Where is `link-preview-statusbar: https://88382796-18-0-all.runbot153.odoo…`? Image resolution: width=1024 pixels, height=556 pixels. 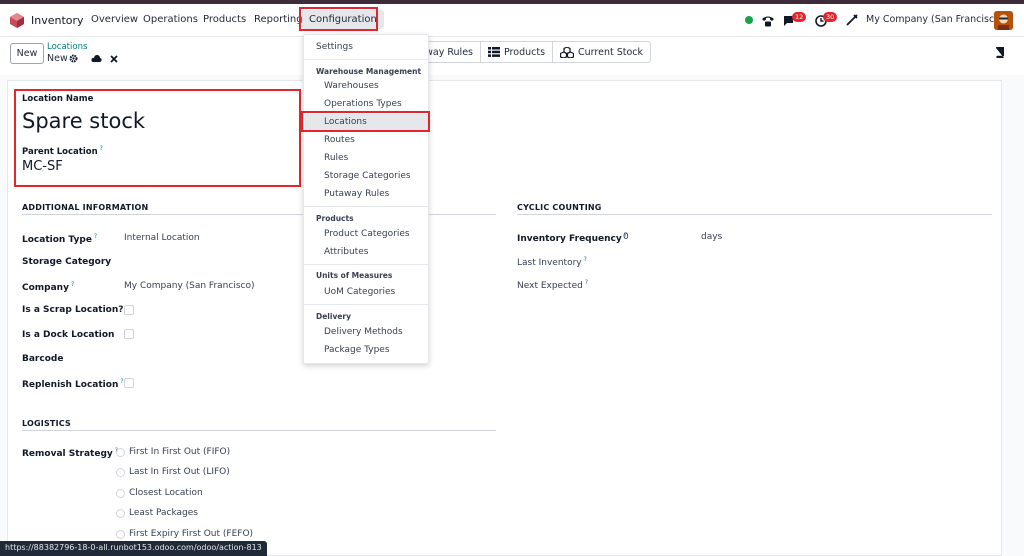 link-preview-statusbar: https://88382796-18-0-all.runbot153.odoo… is located at coordinates (133, 548).